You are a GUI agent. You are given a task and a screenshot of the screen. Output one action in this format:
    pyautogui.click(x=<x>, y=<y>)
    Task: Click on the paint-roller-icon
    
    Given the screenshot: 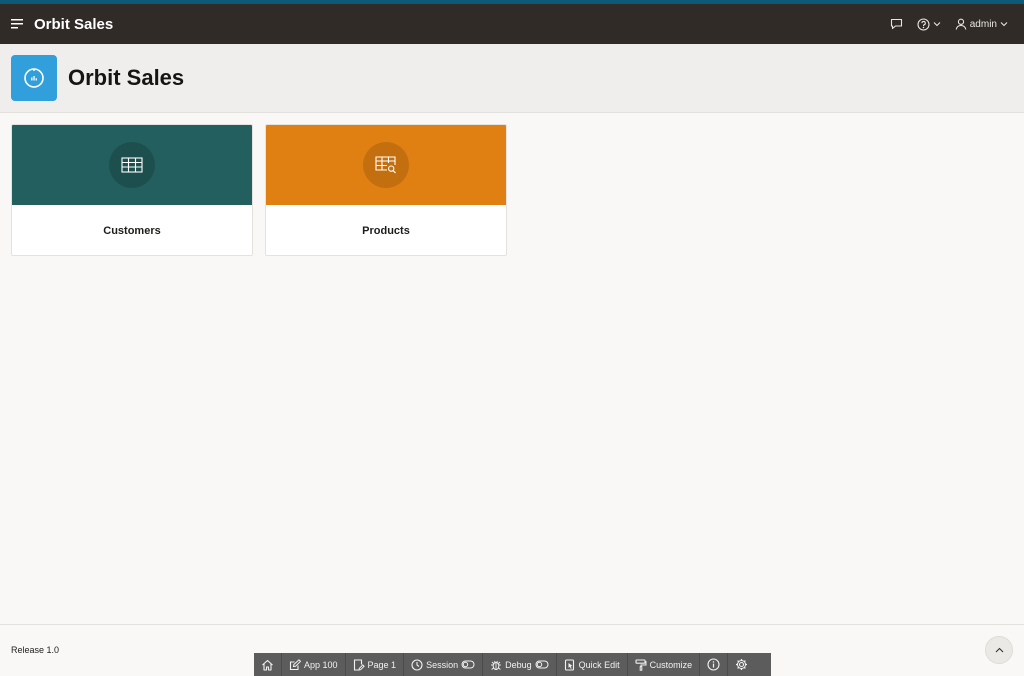 What is the action you would take?
    pyautogui.click(x=641, y=664)
    